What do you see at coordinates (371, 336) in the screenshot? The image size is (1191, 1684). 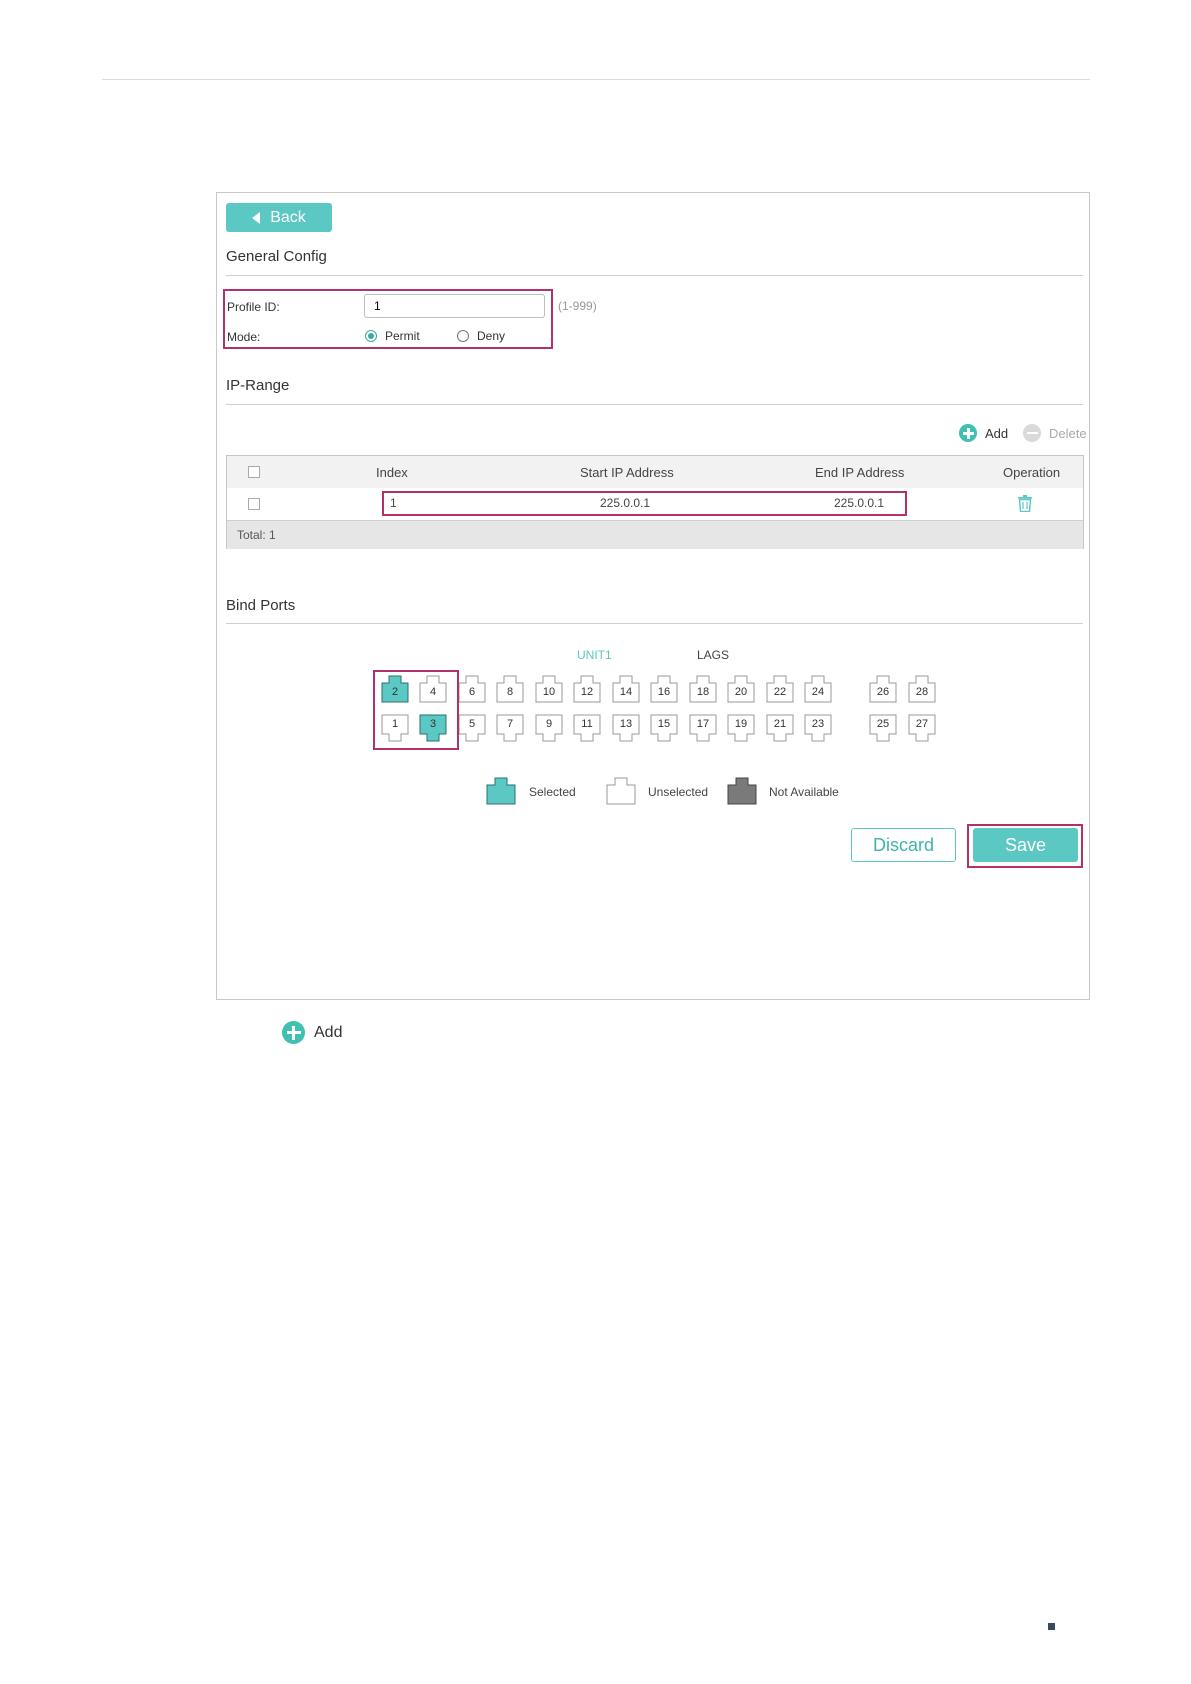 I see `permit-radio` at bounding box center [371, 336].